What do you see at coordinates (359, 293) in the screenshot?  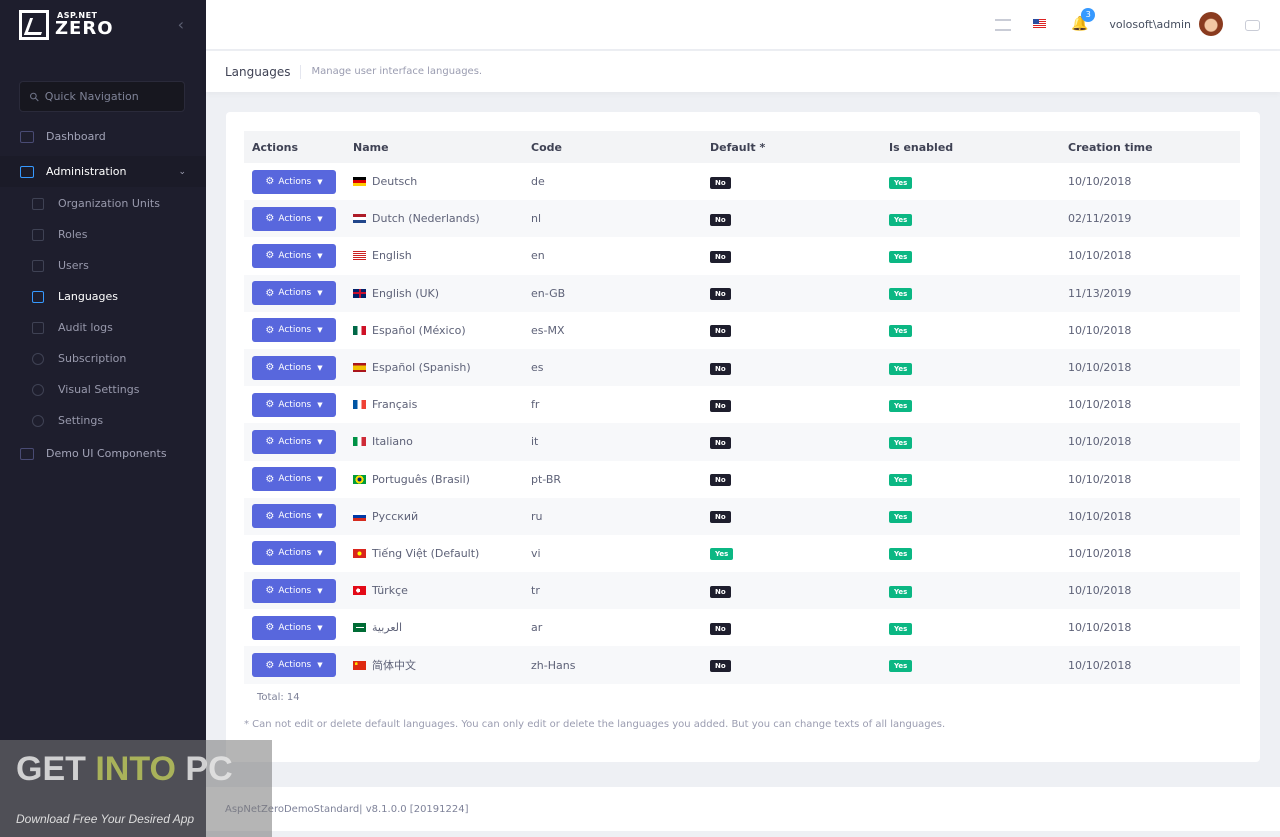 I see `gb-flag-icon` at bounding box center [359, 293].